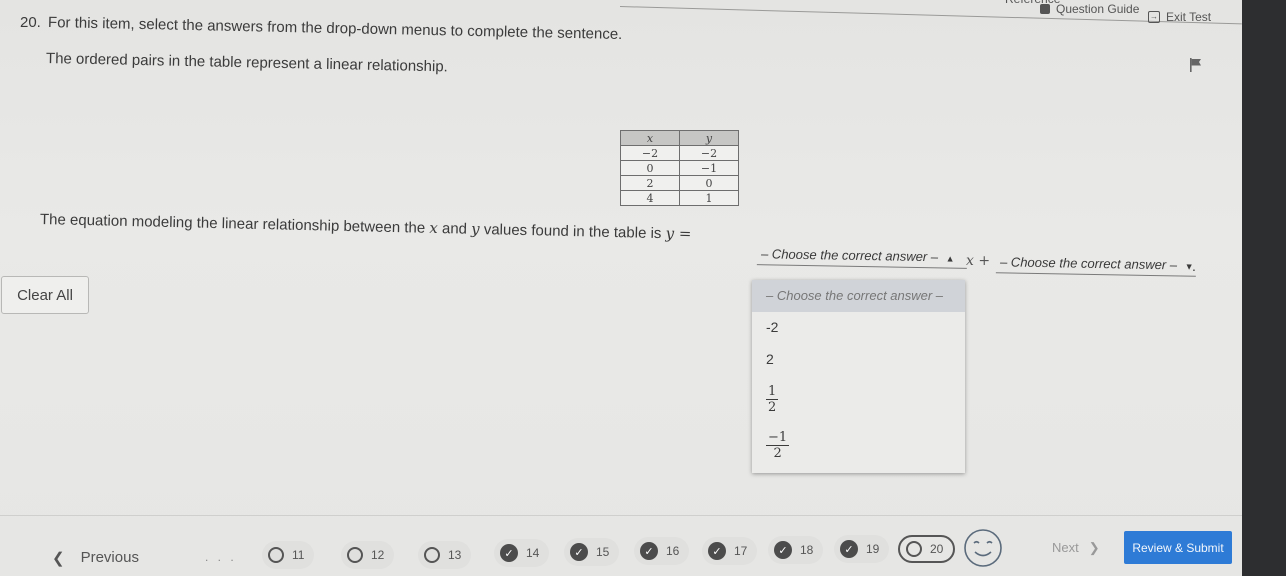 The width and height of the screenshot is (1286, 576). I want to click on chevron-left-icon: ❮, so click(58, 558).